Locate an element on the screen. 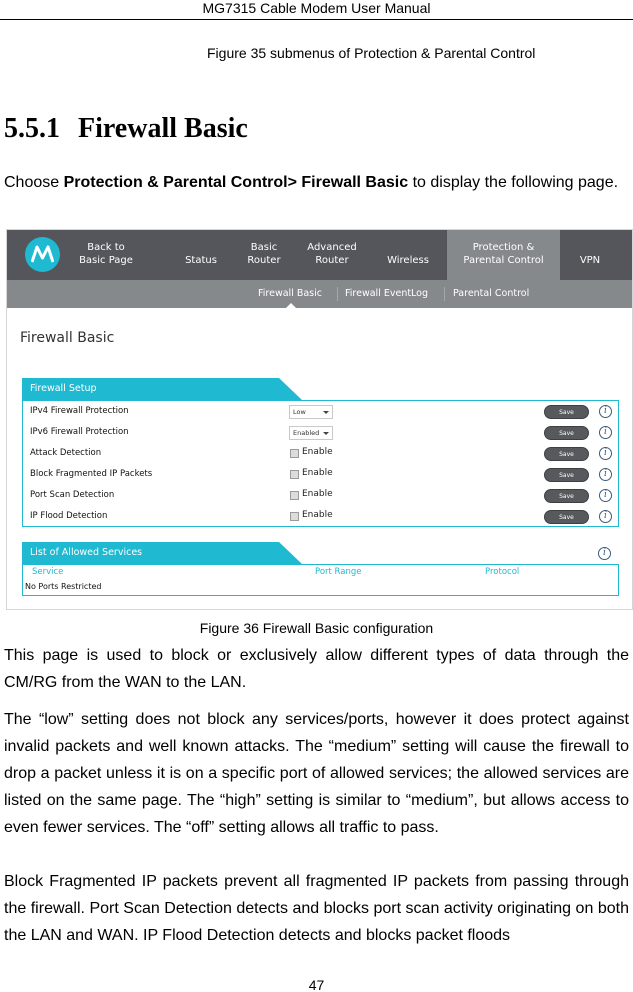 The image size is (633, 992). row-ipv4-firewall-protection: IPv4 Firewall Protection Low Save i is located at coordinates (320, 412).